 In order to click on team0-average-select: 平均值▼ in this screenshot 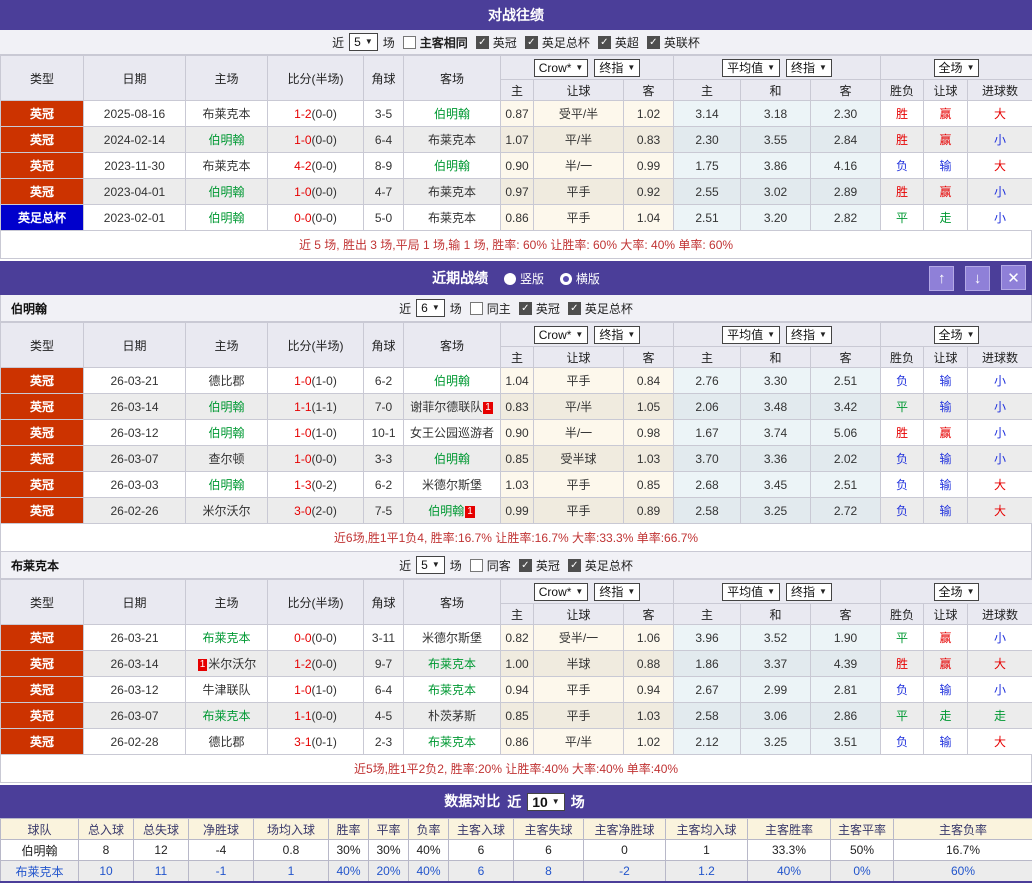, I will do `click(751, 335)`.